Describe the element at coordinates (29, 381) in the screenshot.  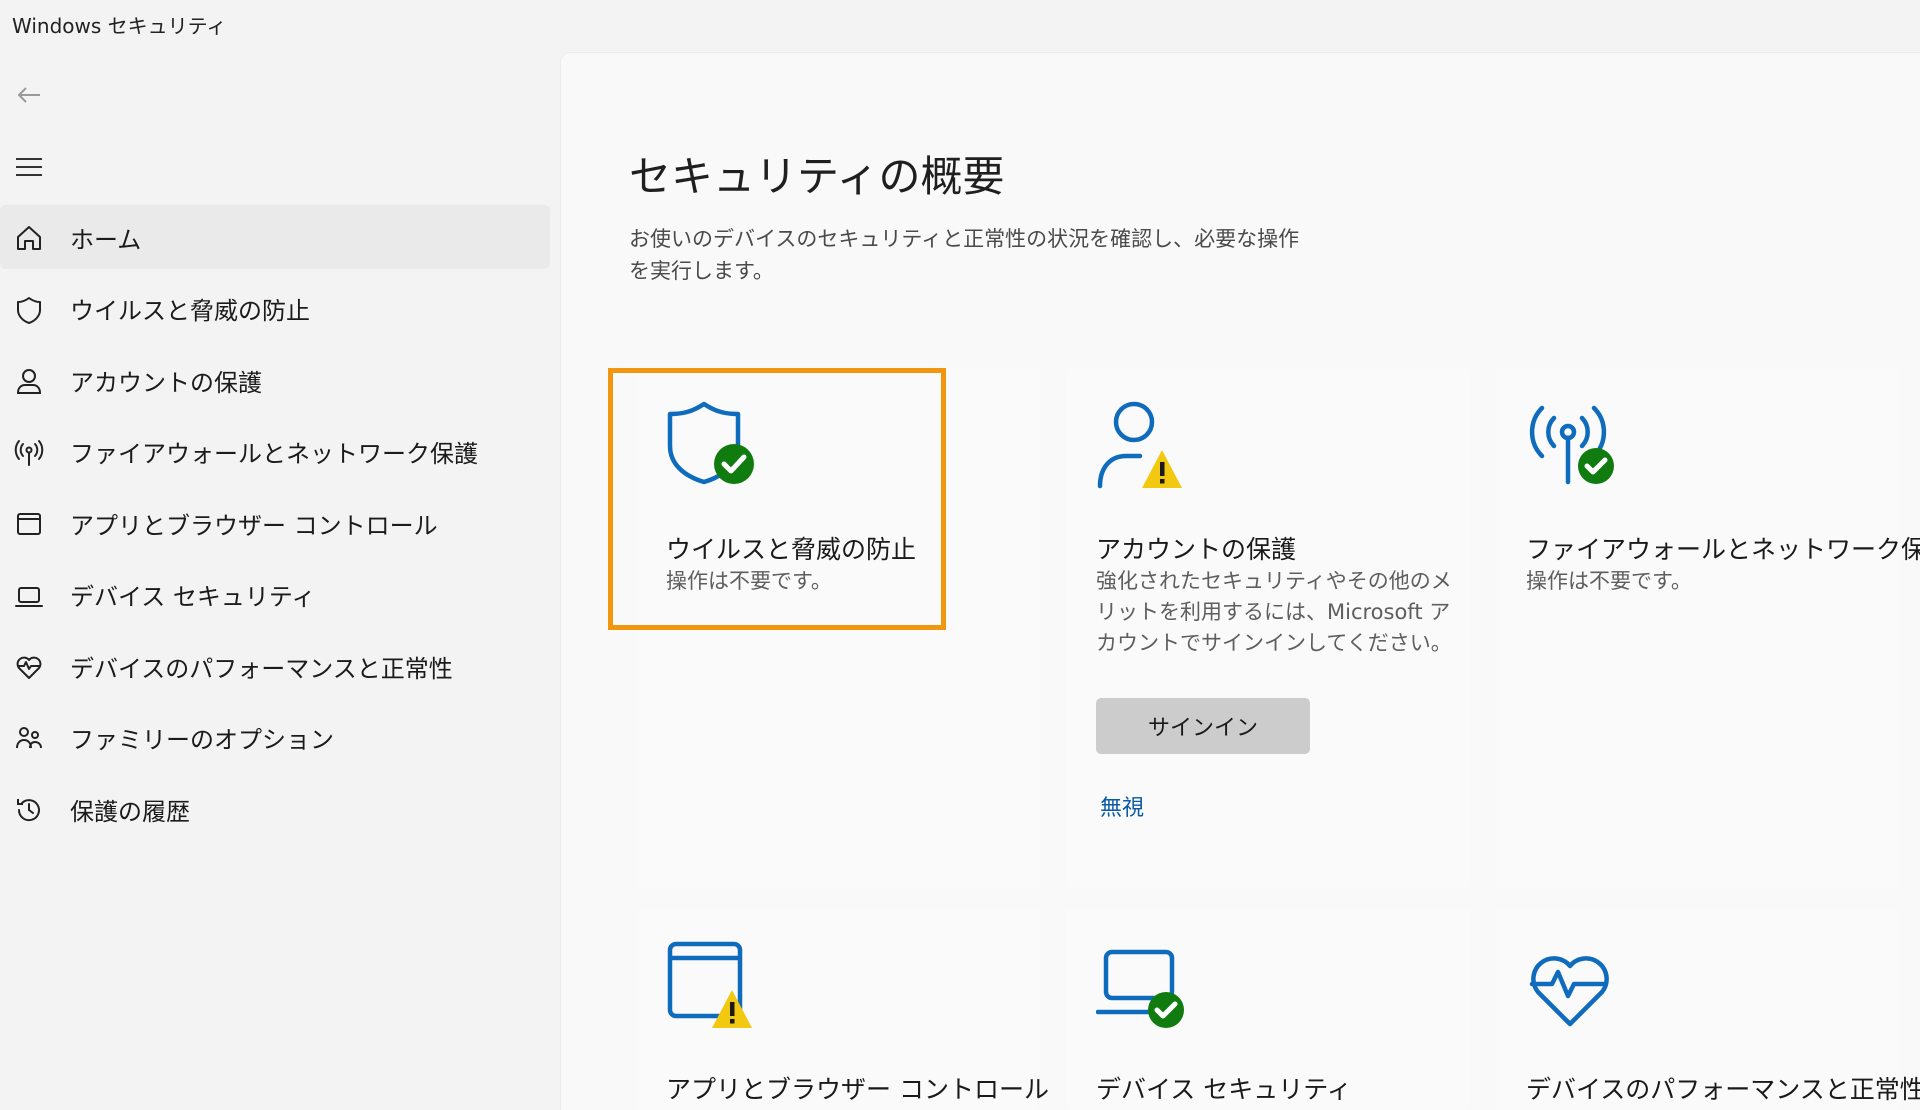
I see `person-icon` at that location.